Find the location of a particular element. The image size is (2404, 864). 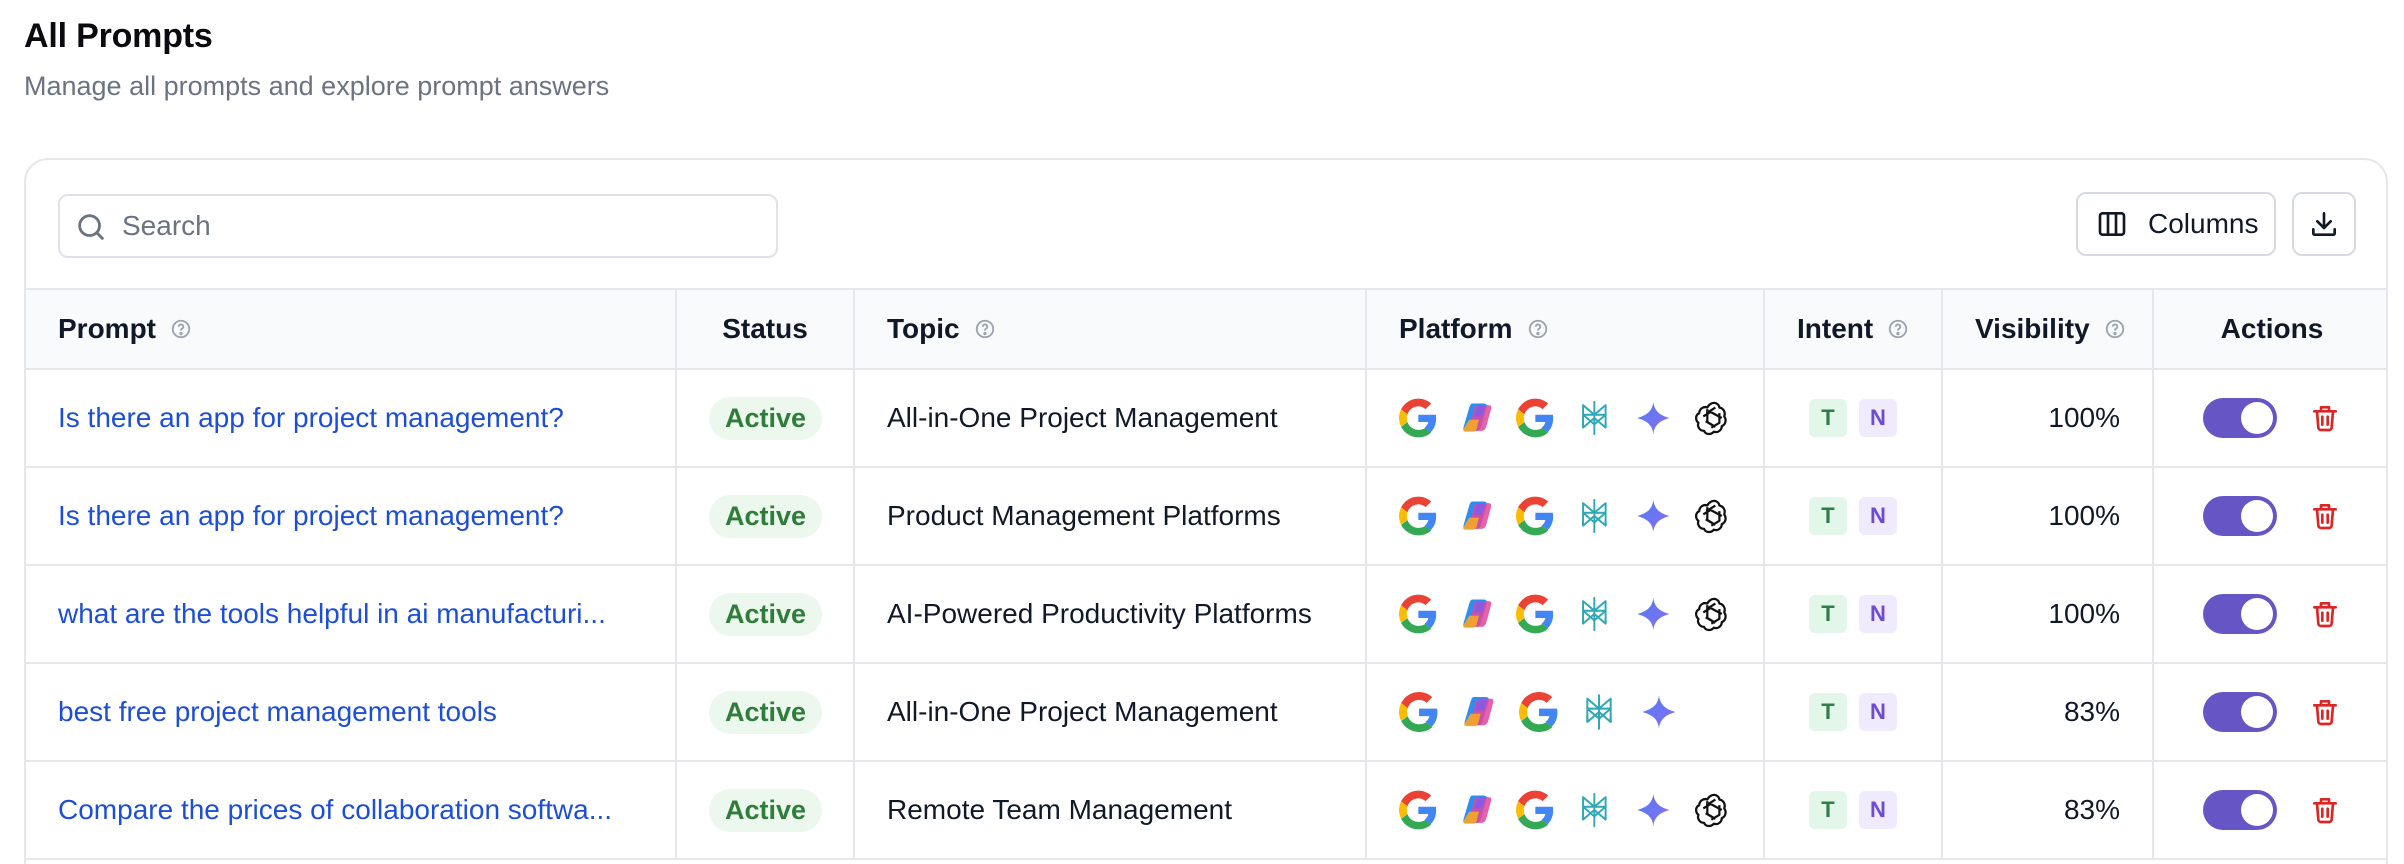

column-header-intent: Intent is located at coordinates (1853, 329).